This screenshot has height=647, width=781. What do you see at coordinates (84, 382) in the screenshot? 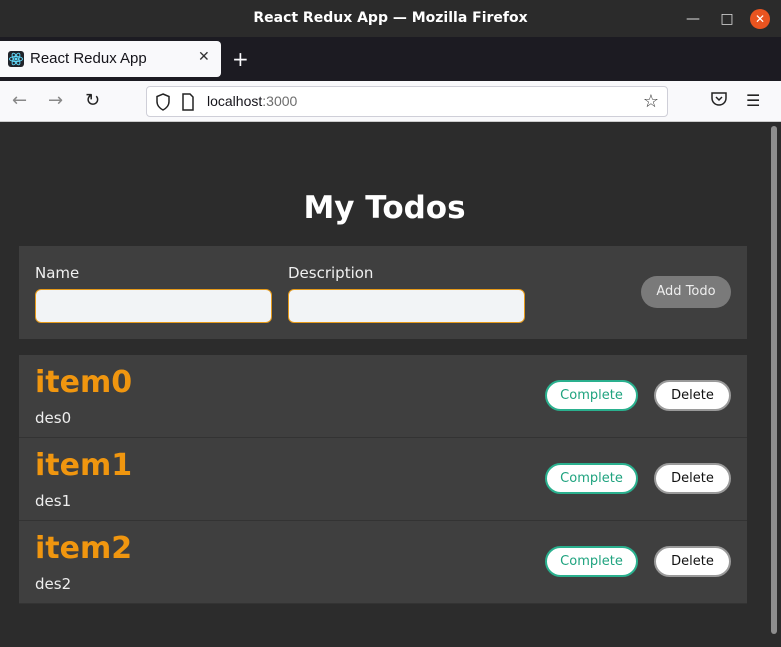
I see `todo-name: item0` at bounding box center [84, 382].